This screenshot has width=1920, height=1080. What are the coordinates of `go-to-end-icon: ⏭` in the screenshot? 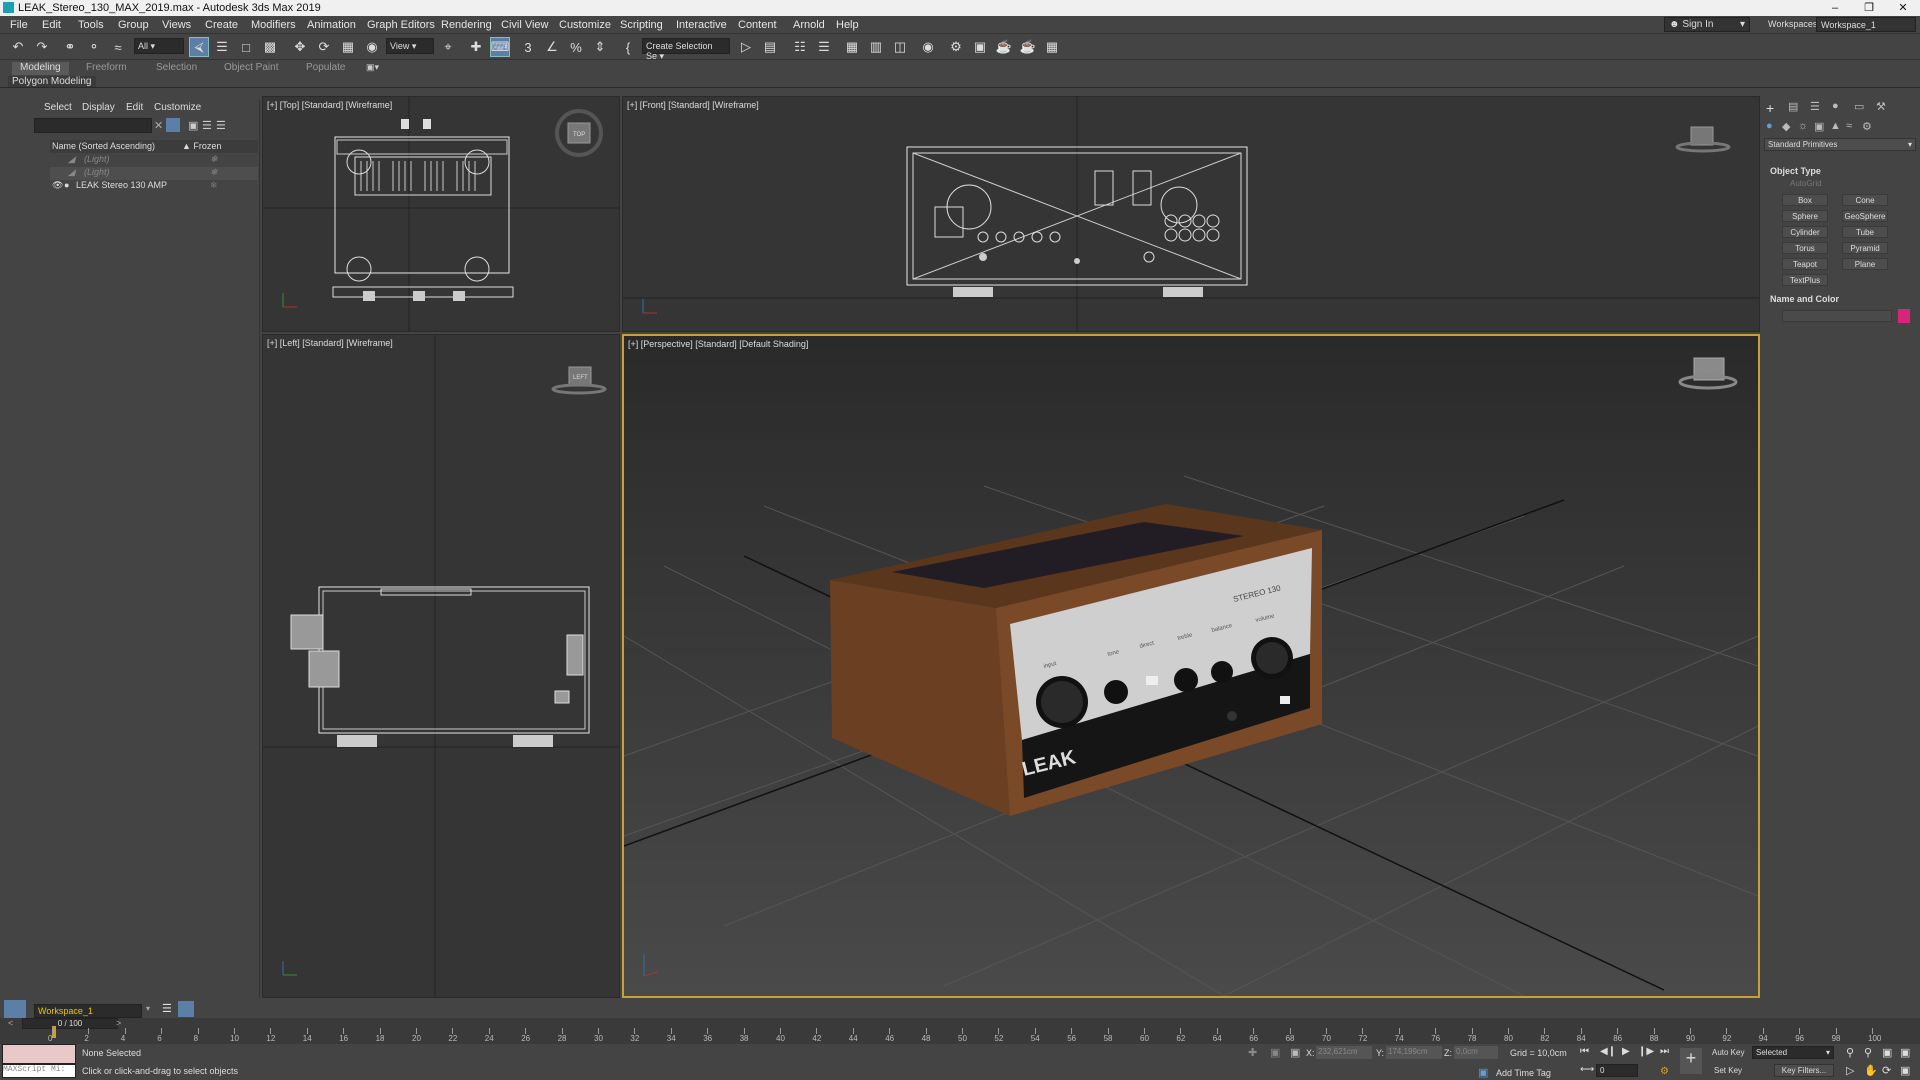 It's located at (1664, 1051).